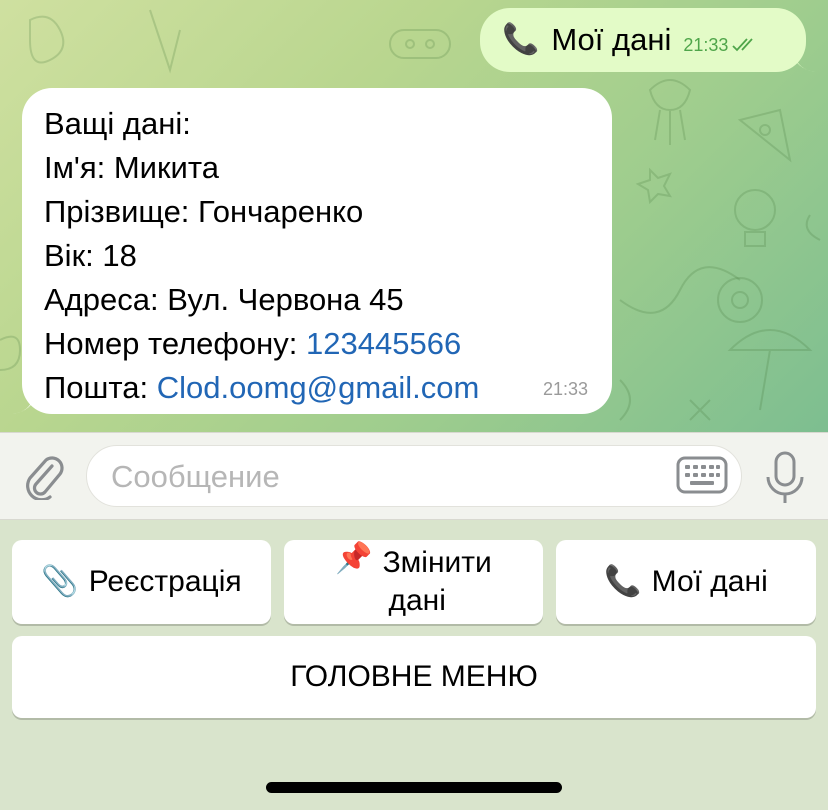 The height and width of the screenshot is (810, 828). Describe the element at coordinates (175, 343) in the screenshot. I see `phone-label: Номер телефону:` at that location.